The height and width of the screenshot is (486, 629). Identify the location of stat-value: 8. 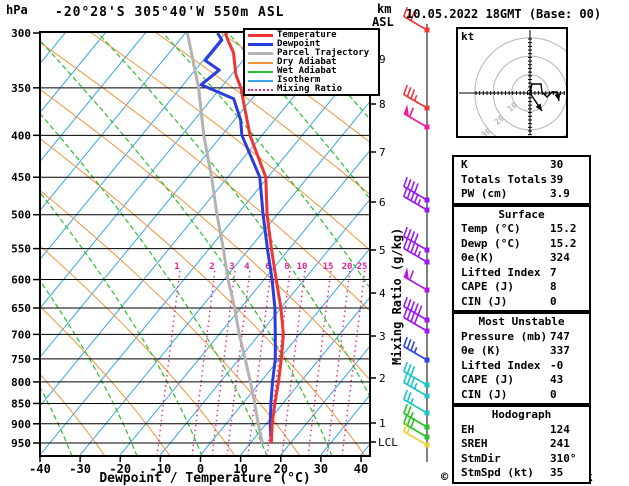
(553, 286).